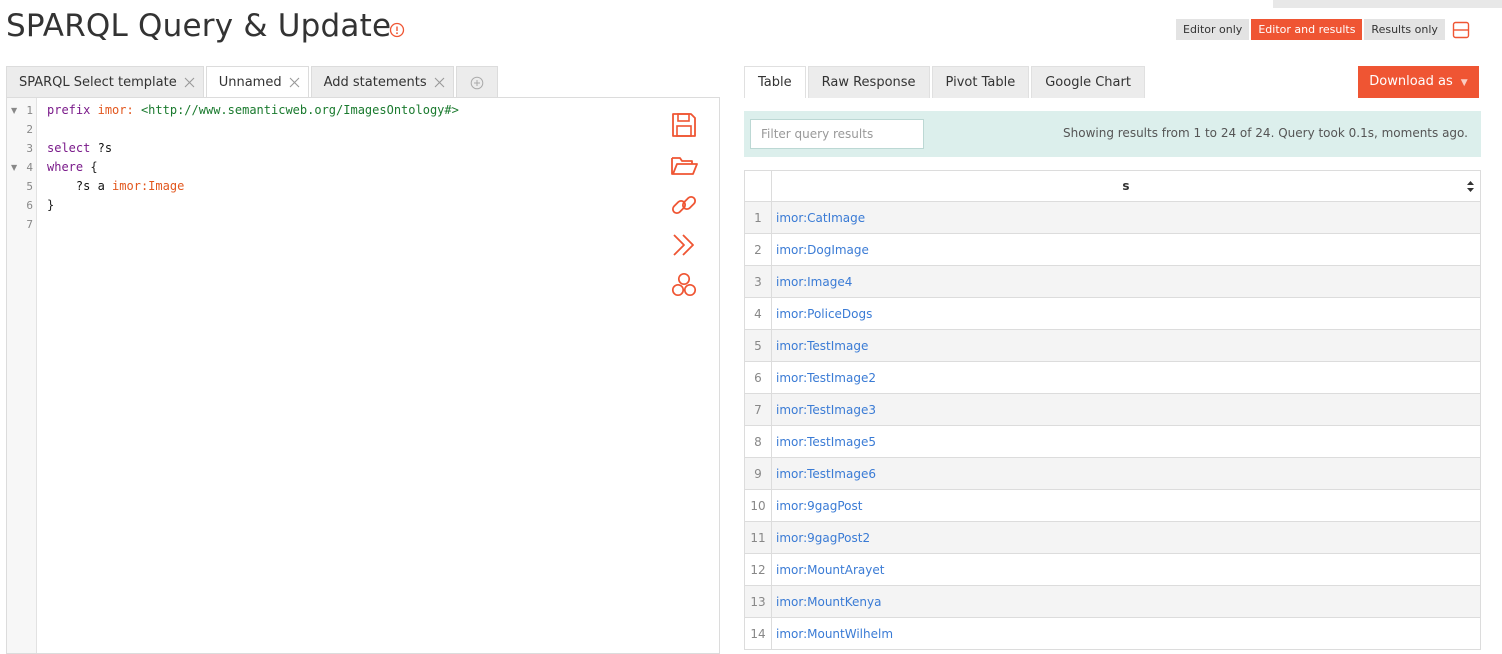  I want to click on brace: }, so click(51, 205).